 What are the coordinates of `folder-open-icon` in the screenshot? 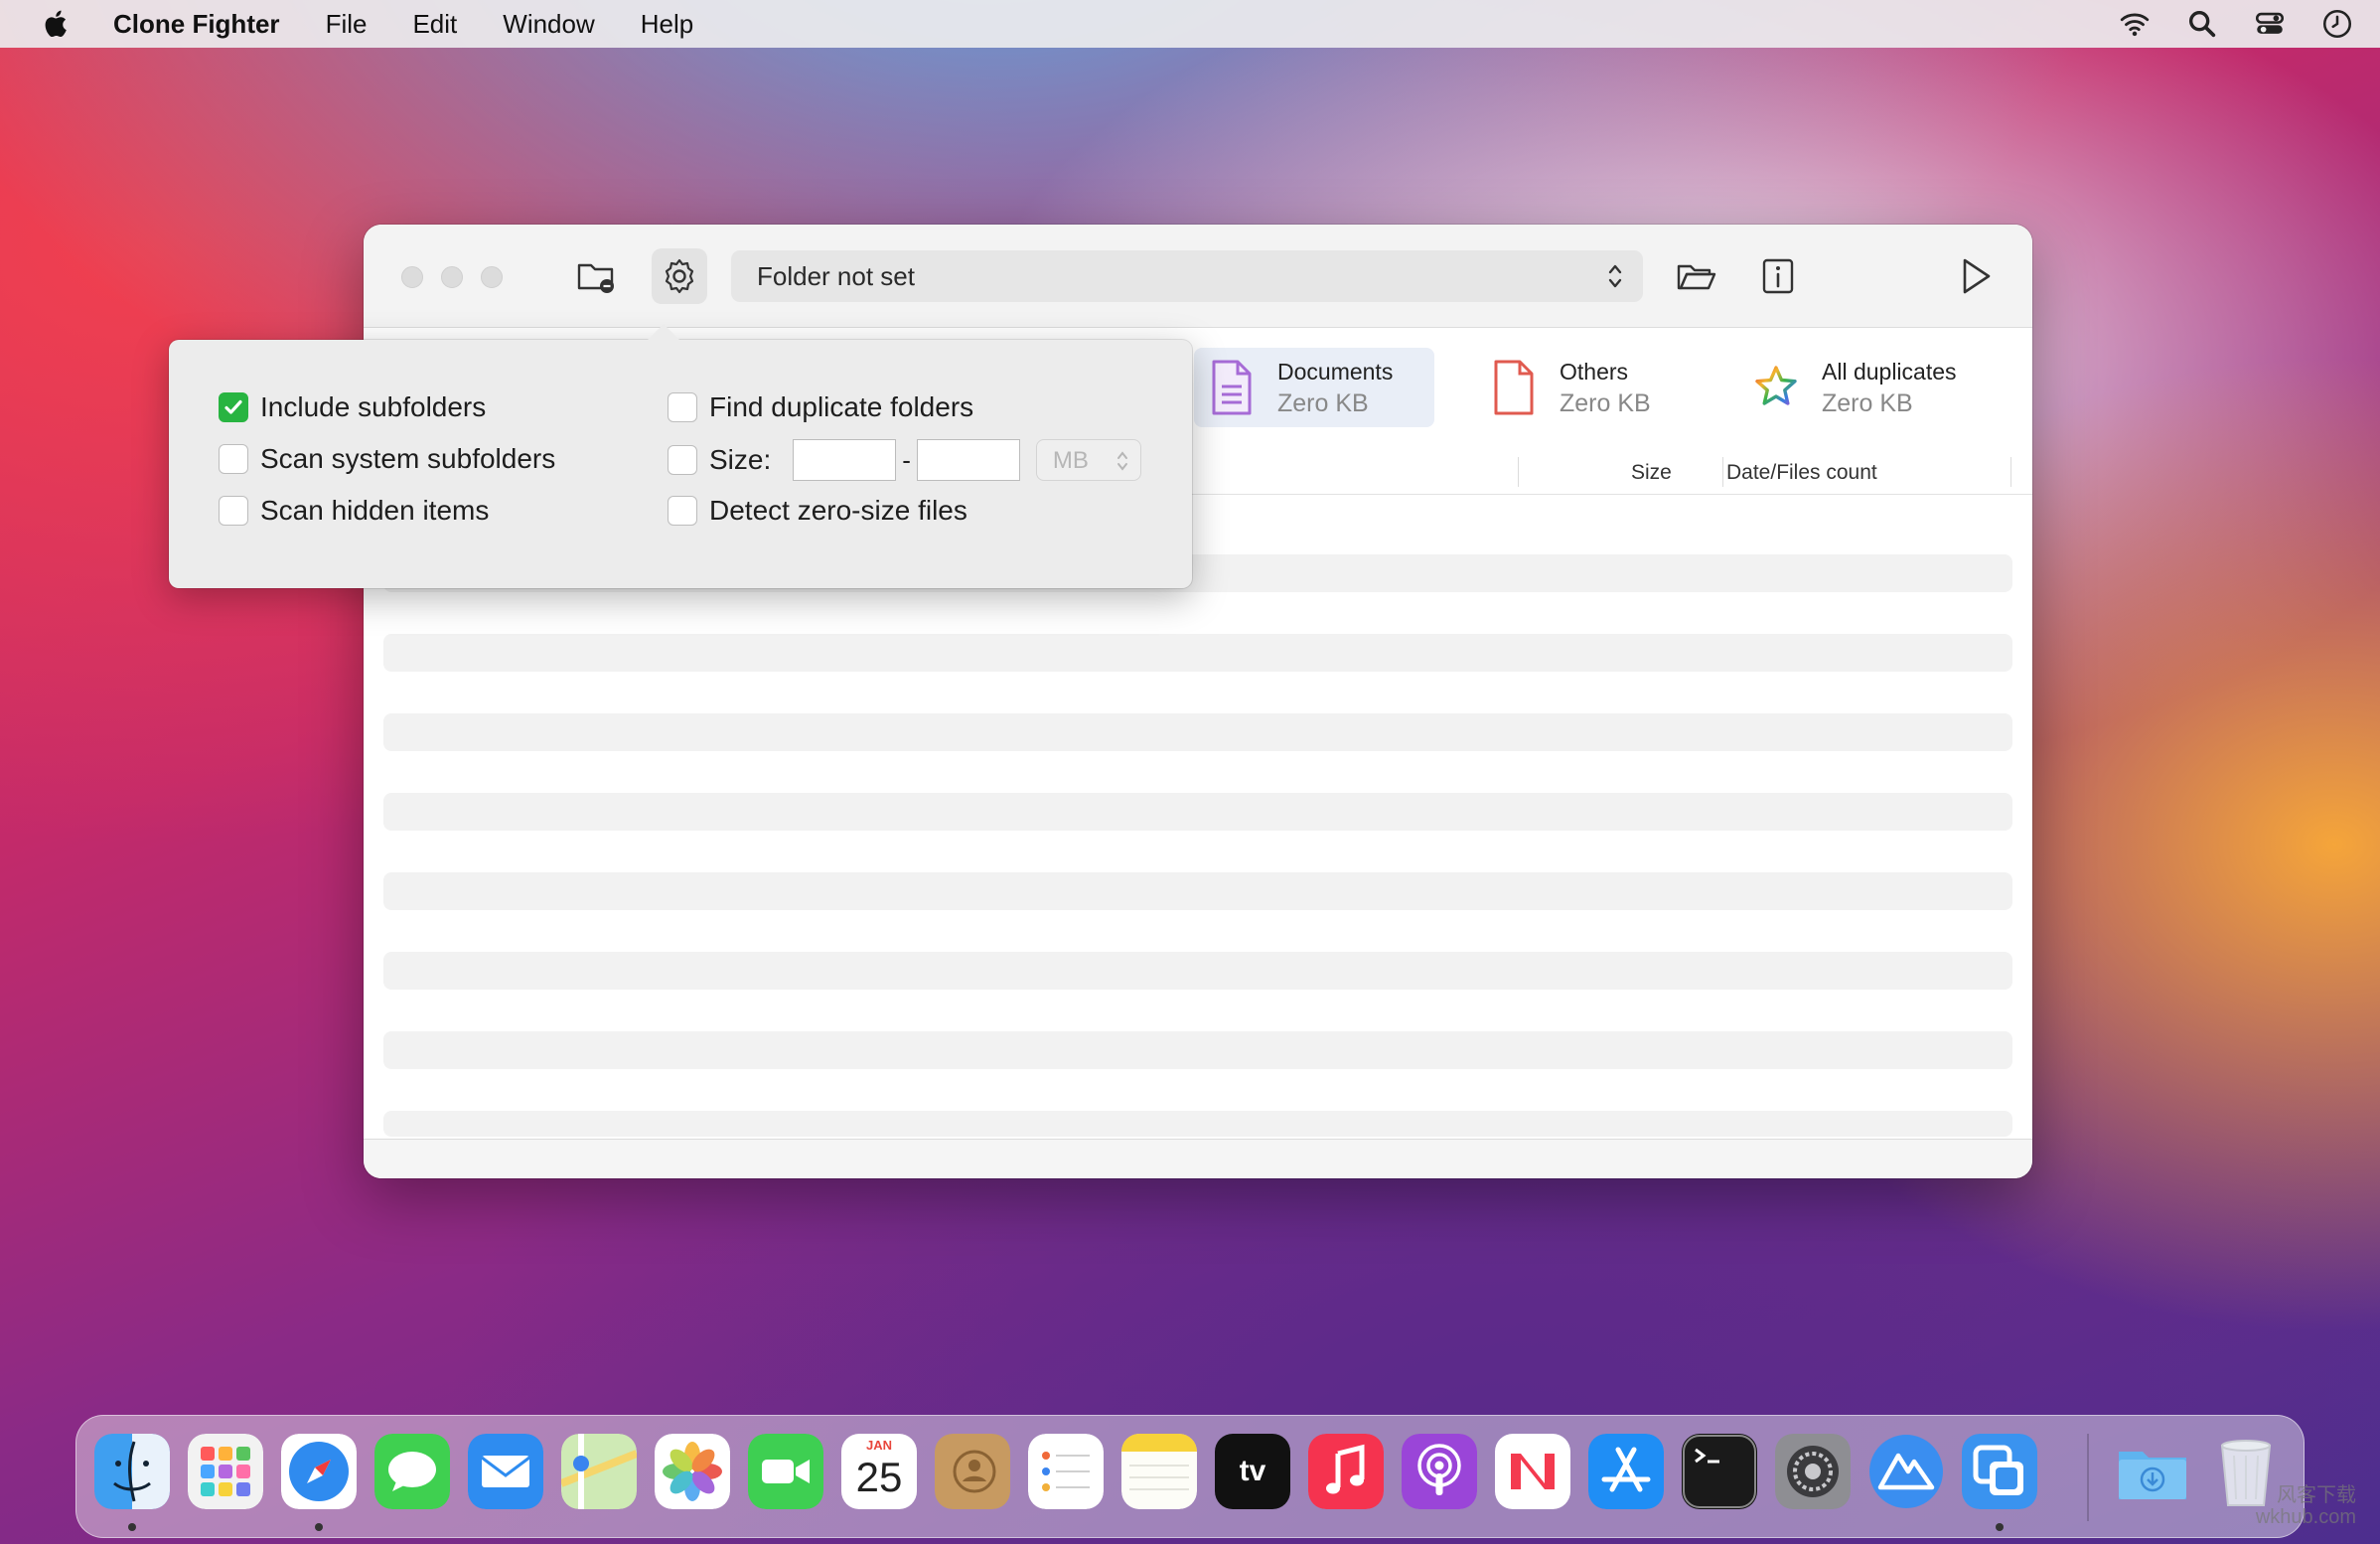 It's located at (1696, 277).